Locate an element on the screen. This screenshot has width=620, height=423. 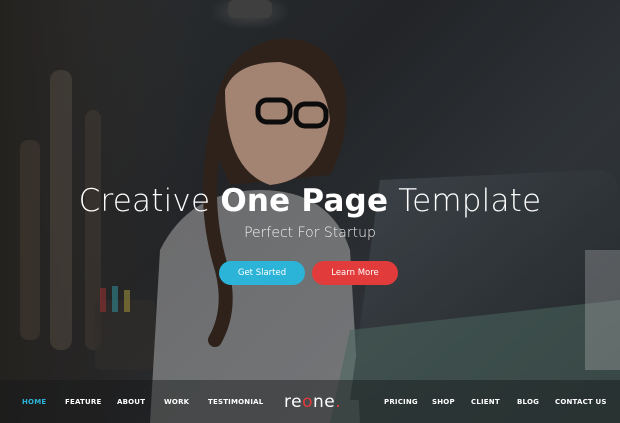
logo: reone. is located at coordinates (312, 402).